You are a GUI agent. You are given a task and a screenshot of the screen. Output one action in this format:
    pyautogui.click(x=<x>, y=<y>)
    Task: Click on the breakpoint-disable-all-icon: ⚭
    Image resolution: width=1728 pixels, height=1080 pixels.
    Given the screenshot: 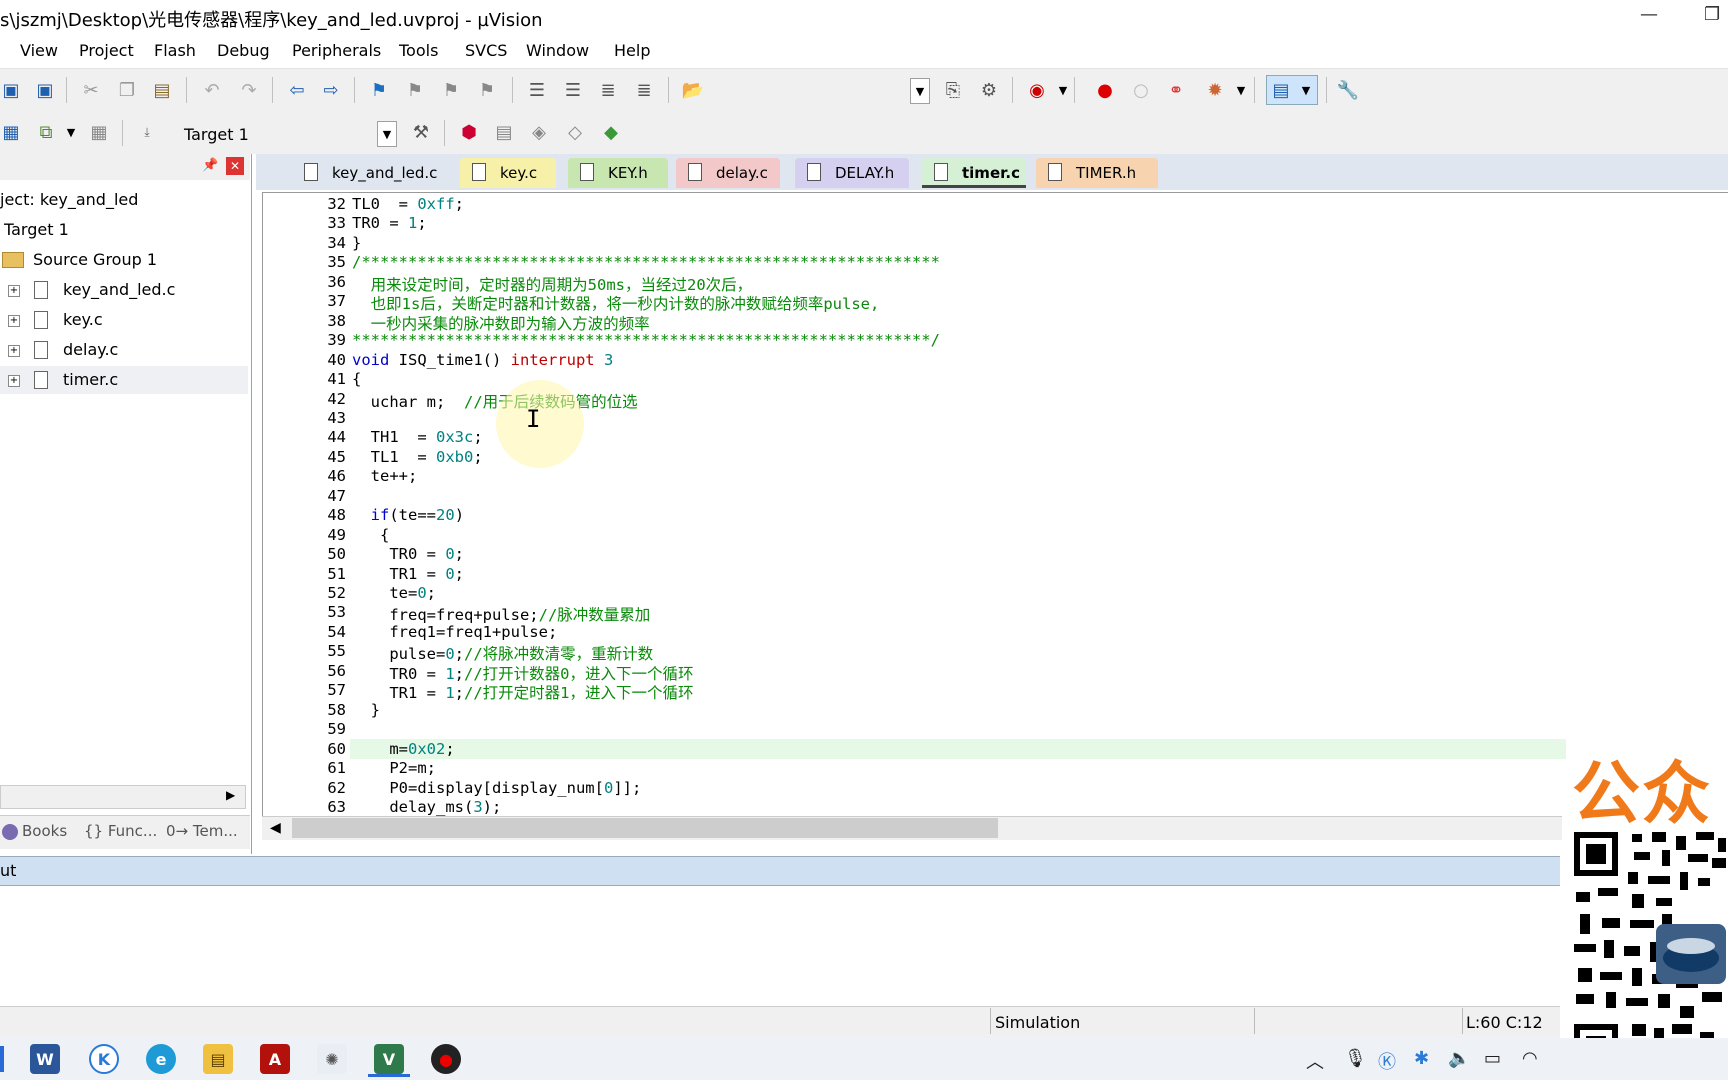 What is the action you would take?
    pyautogui.click(x=1176, y=90)
    